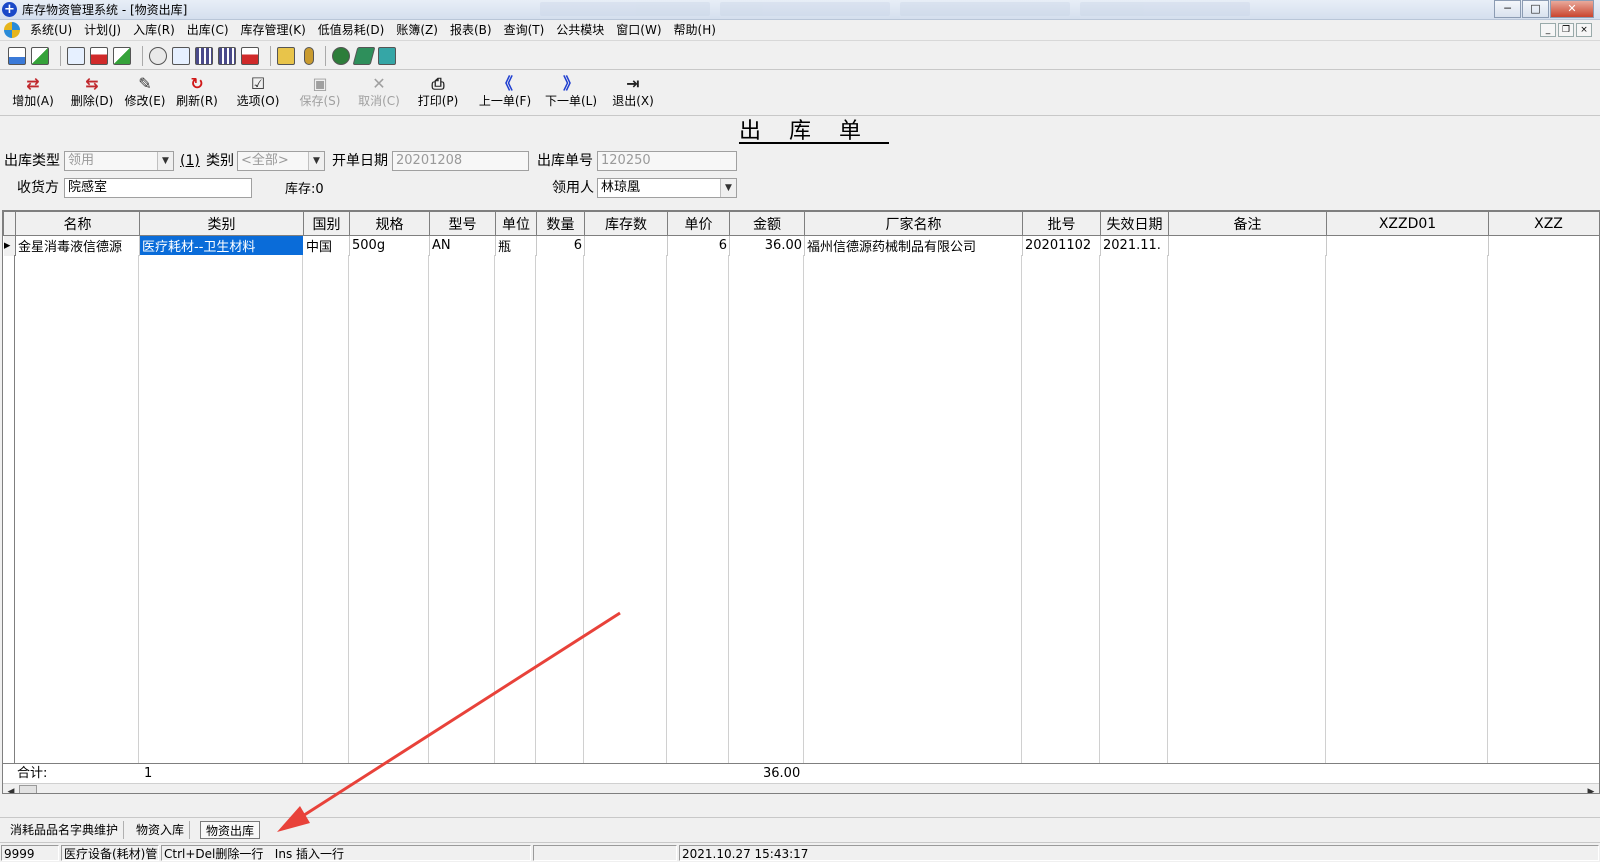  I want to click on column-header: 型号, so click(462, 223).